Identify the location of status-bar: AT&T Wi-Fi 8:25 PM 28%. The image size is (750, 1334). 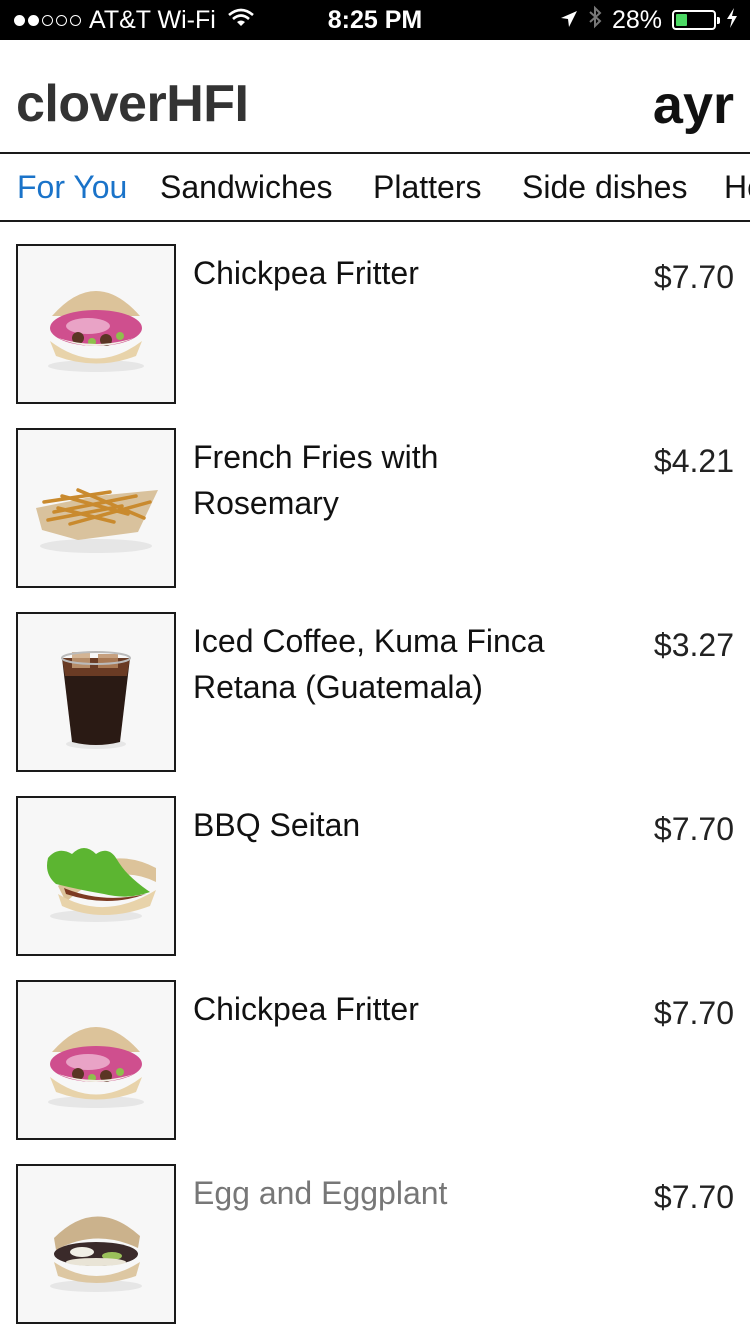
(375, 20).